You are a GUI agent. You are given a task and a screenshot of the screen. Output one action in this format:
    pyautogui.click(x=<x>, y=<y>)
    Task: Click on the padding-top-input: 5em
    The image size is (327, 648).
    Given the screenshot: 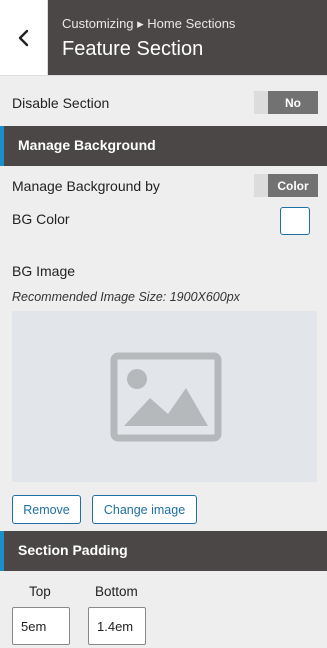 What is the action you would take?
    pyautogui.click(x=41, y=626)
    